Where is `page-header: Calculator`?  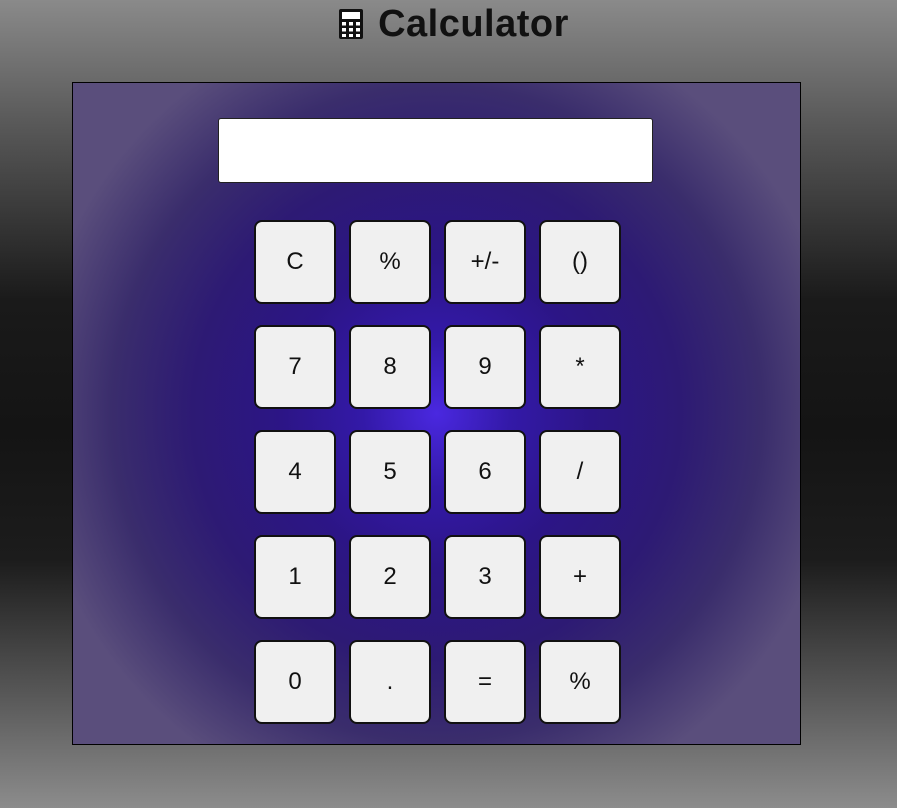 page-header: Calculator is located at coordinates (448, 24).